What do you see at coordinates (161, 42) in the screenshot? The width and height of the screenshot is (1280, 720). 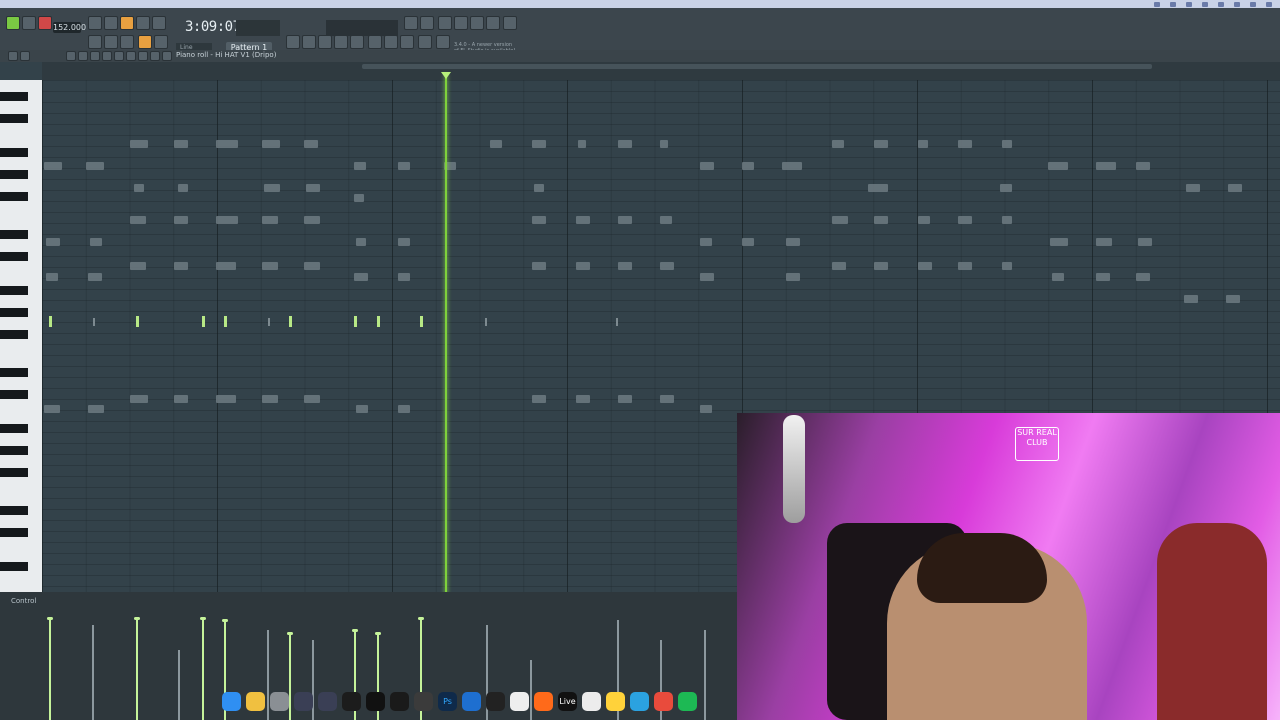 I see `brush-icon` at bounding box center [161, 42].